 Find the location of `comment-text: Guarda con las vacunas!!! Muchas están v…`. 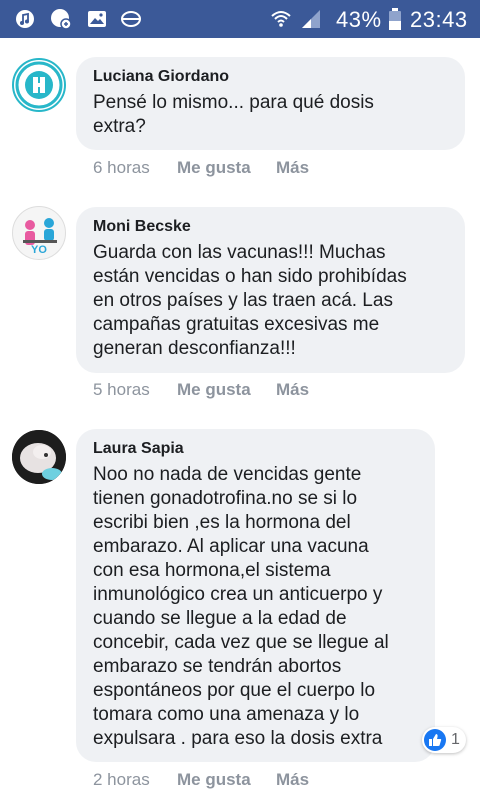

comment-text: Guarda con las vacunas!!! Muchas están v… is located at coordinates (250, 300).